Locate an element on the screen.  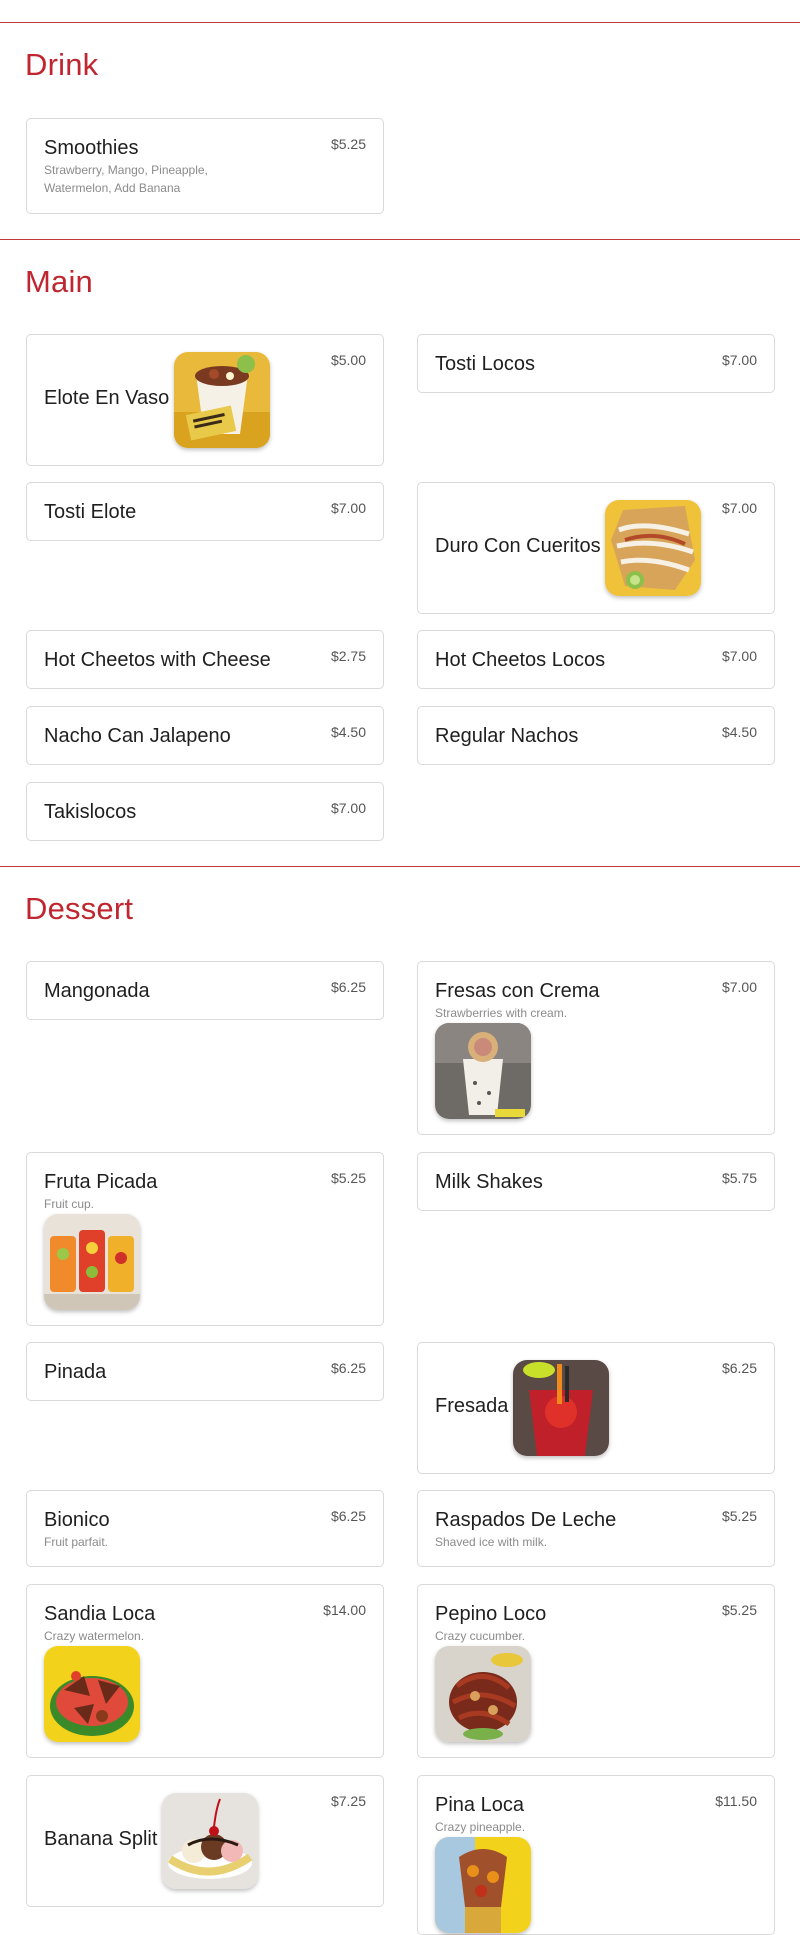
item-price: $5.75 is located at coordinates (739, 1178).